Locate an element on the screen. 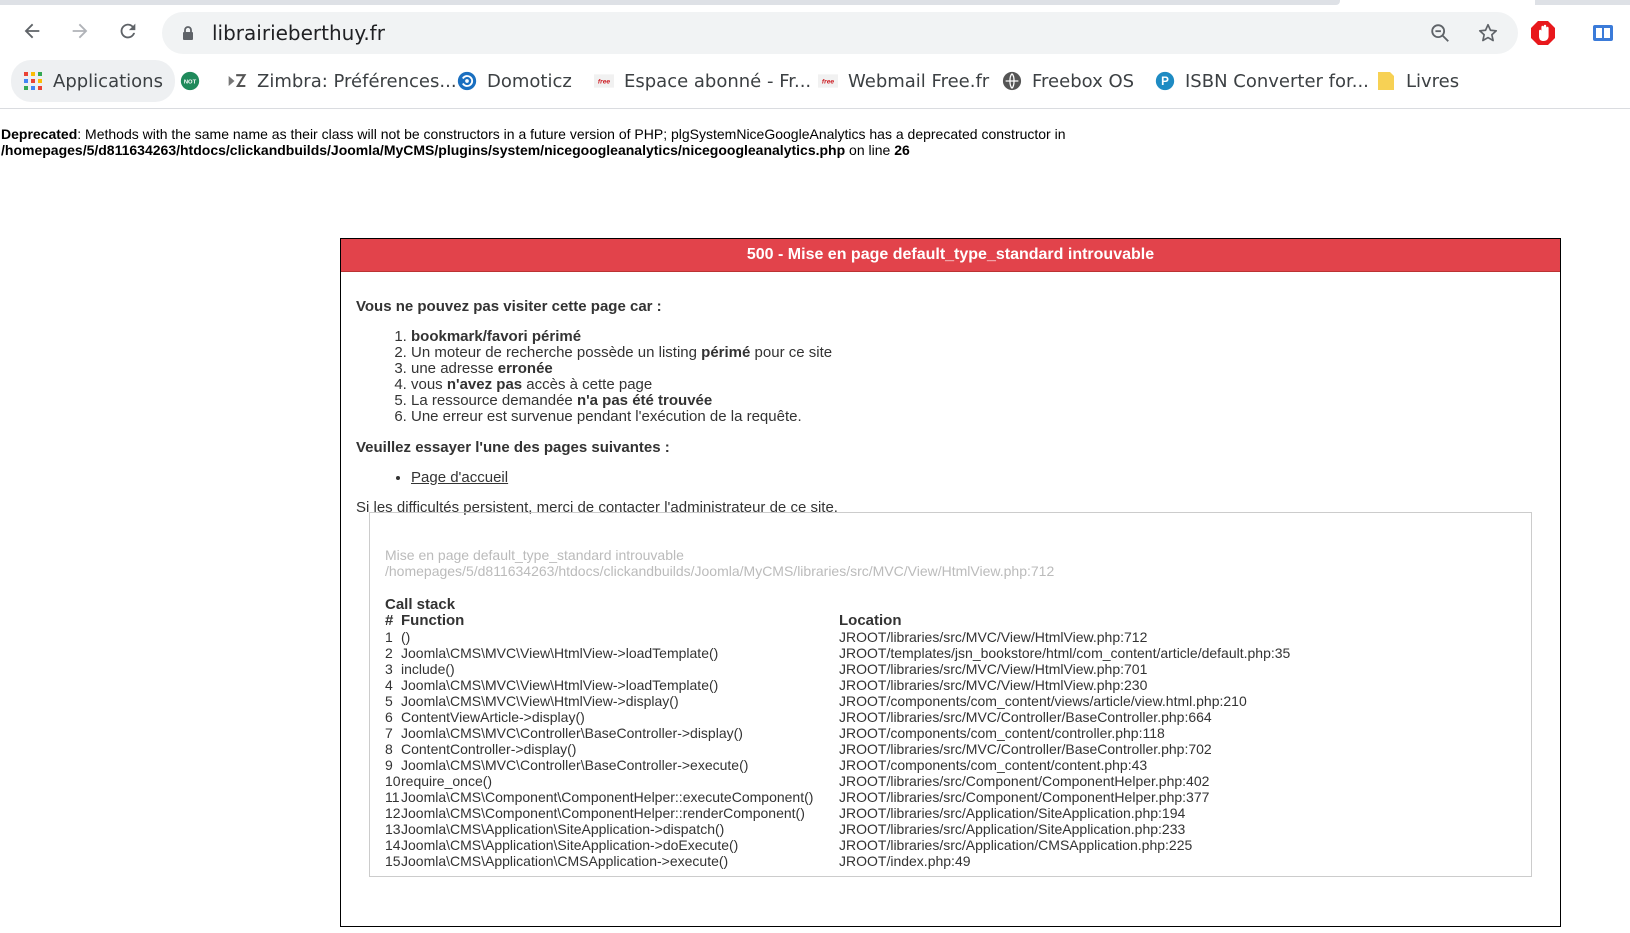 This screenshot has width=1630, height=933. column-header-location: Location is located at coordinates (870, 620).